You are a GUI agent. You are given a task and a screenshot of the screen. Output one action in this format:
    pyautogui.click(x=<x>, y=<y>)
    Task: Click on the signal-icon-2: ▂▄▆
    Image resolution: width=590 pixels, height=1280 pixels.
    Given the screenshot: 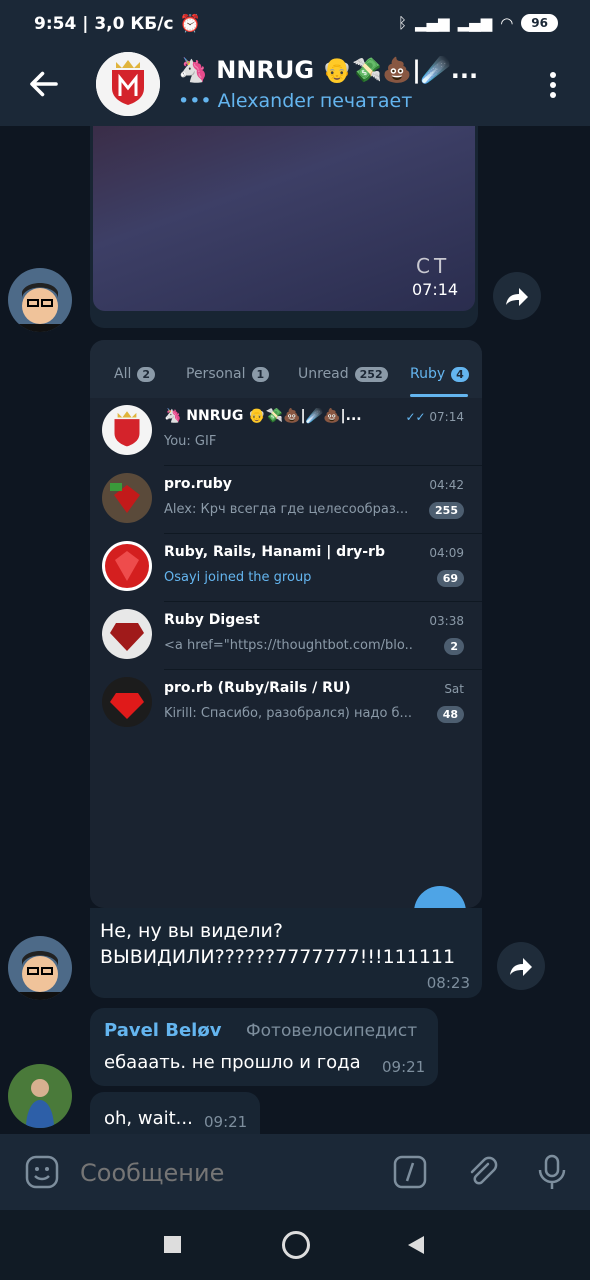 What is the action you would take?
    pyautogui.click(x=475, y=23)
    